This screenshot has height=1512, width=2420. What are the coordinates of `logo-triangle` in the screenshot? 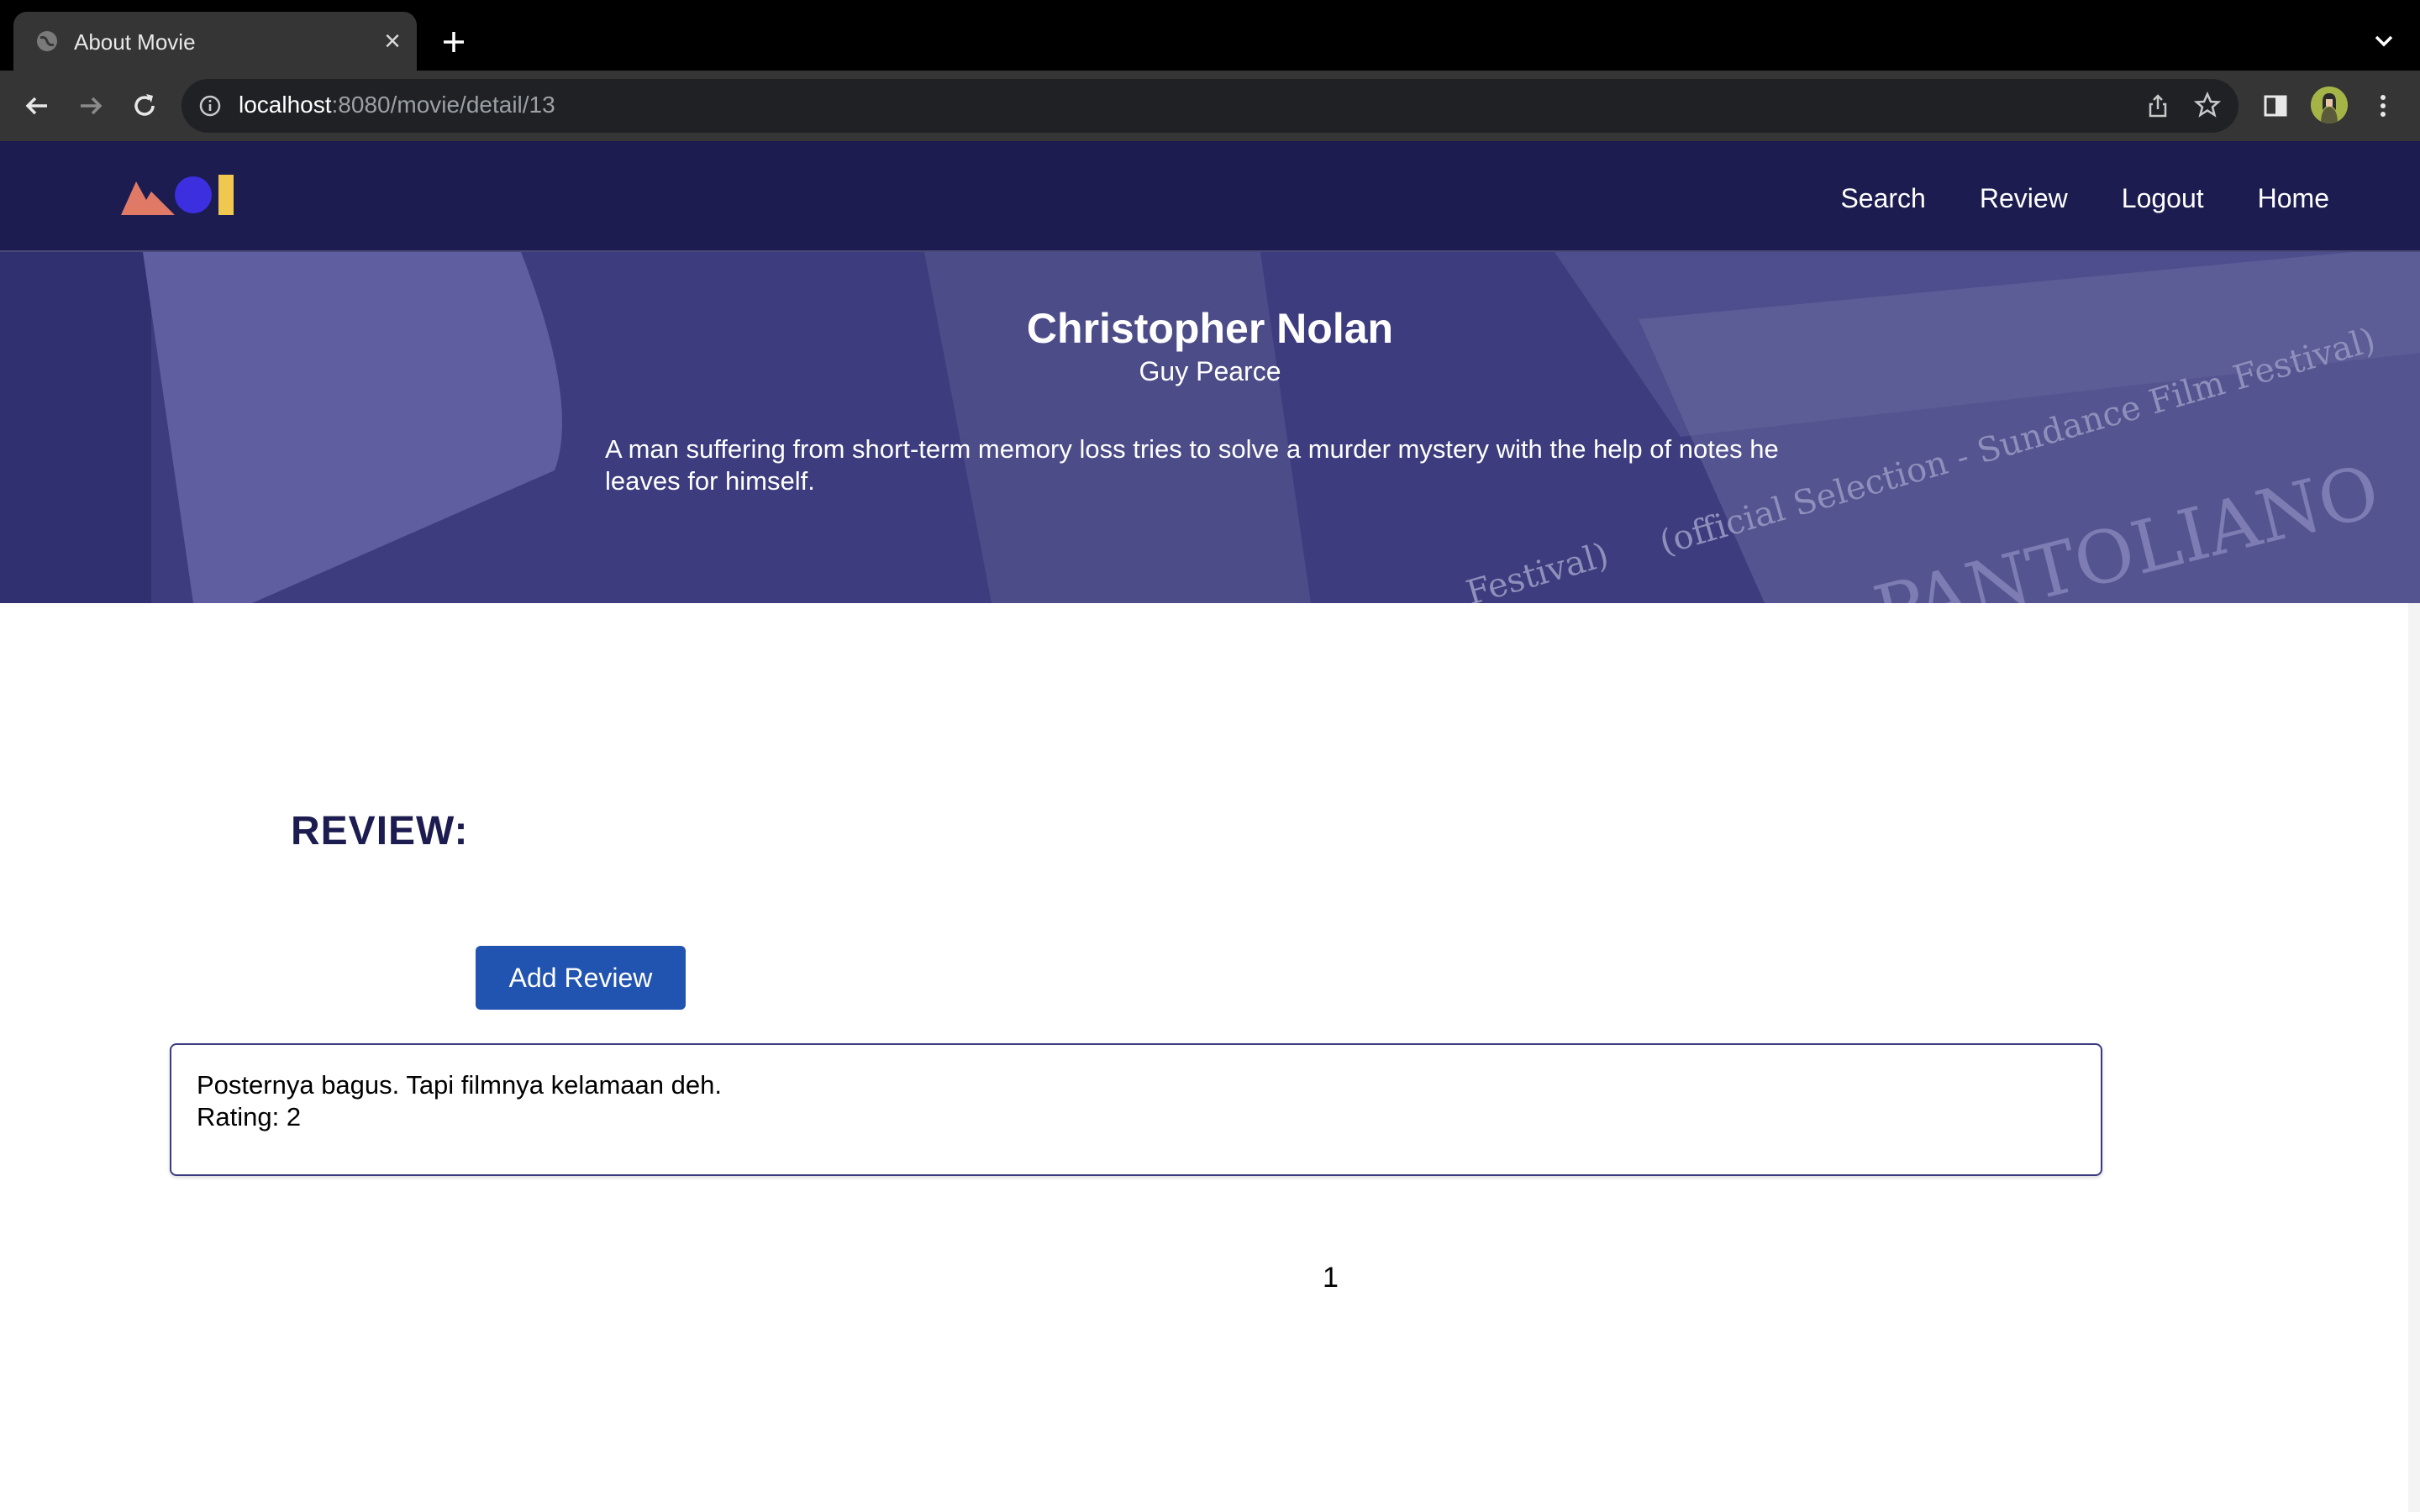 It's located at (148, 198).